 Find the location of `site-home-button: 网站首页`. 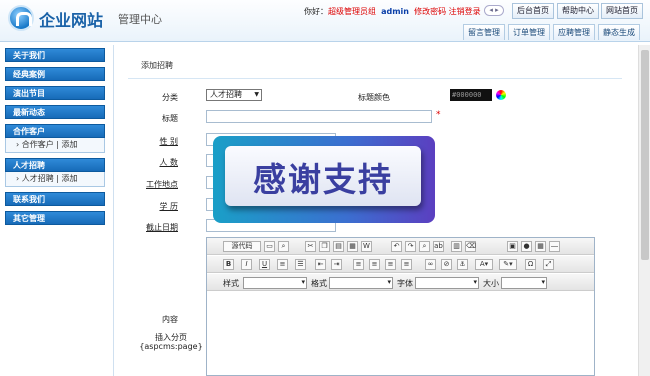

site-home-button: 网站首页 is located at coordinates (622, 11).